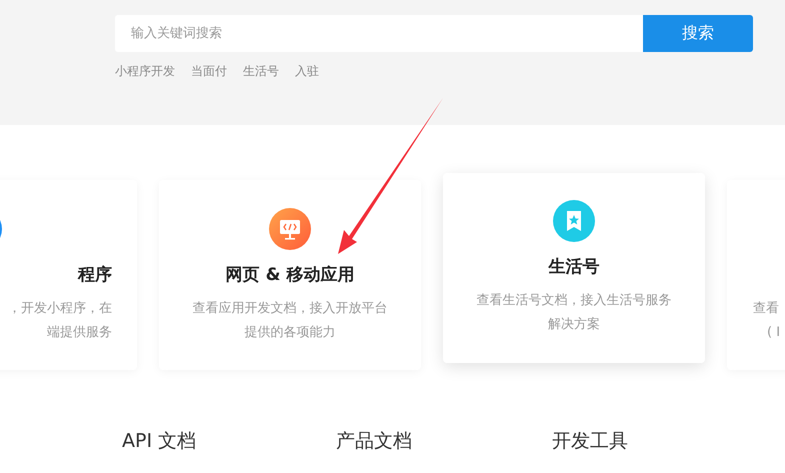 Image resolution: width=785 pixels, height=473 pixels. I want to click on card-title: 生活号, so click(574, 267).